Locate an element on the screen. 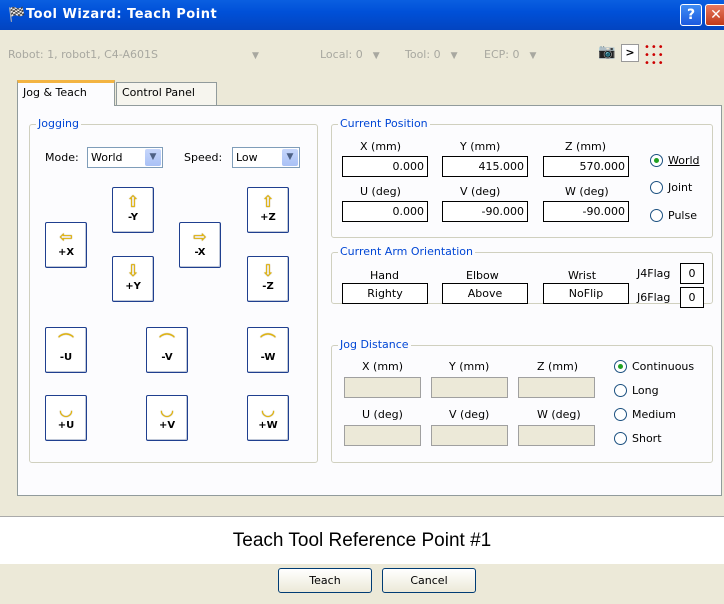 Image resolution: width=724 pixels, height=604 pixels. jog-button-label: +X is located at coordinates (66, 252).